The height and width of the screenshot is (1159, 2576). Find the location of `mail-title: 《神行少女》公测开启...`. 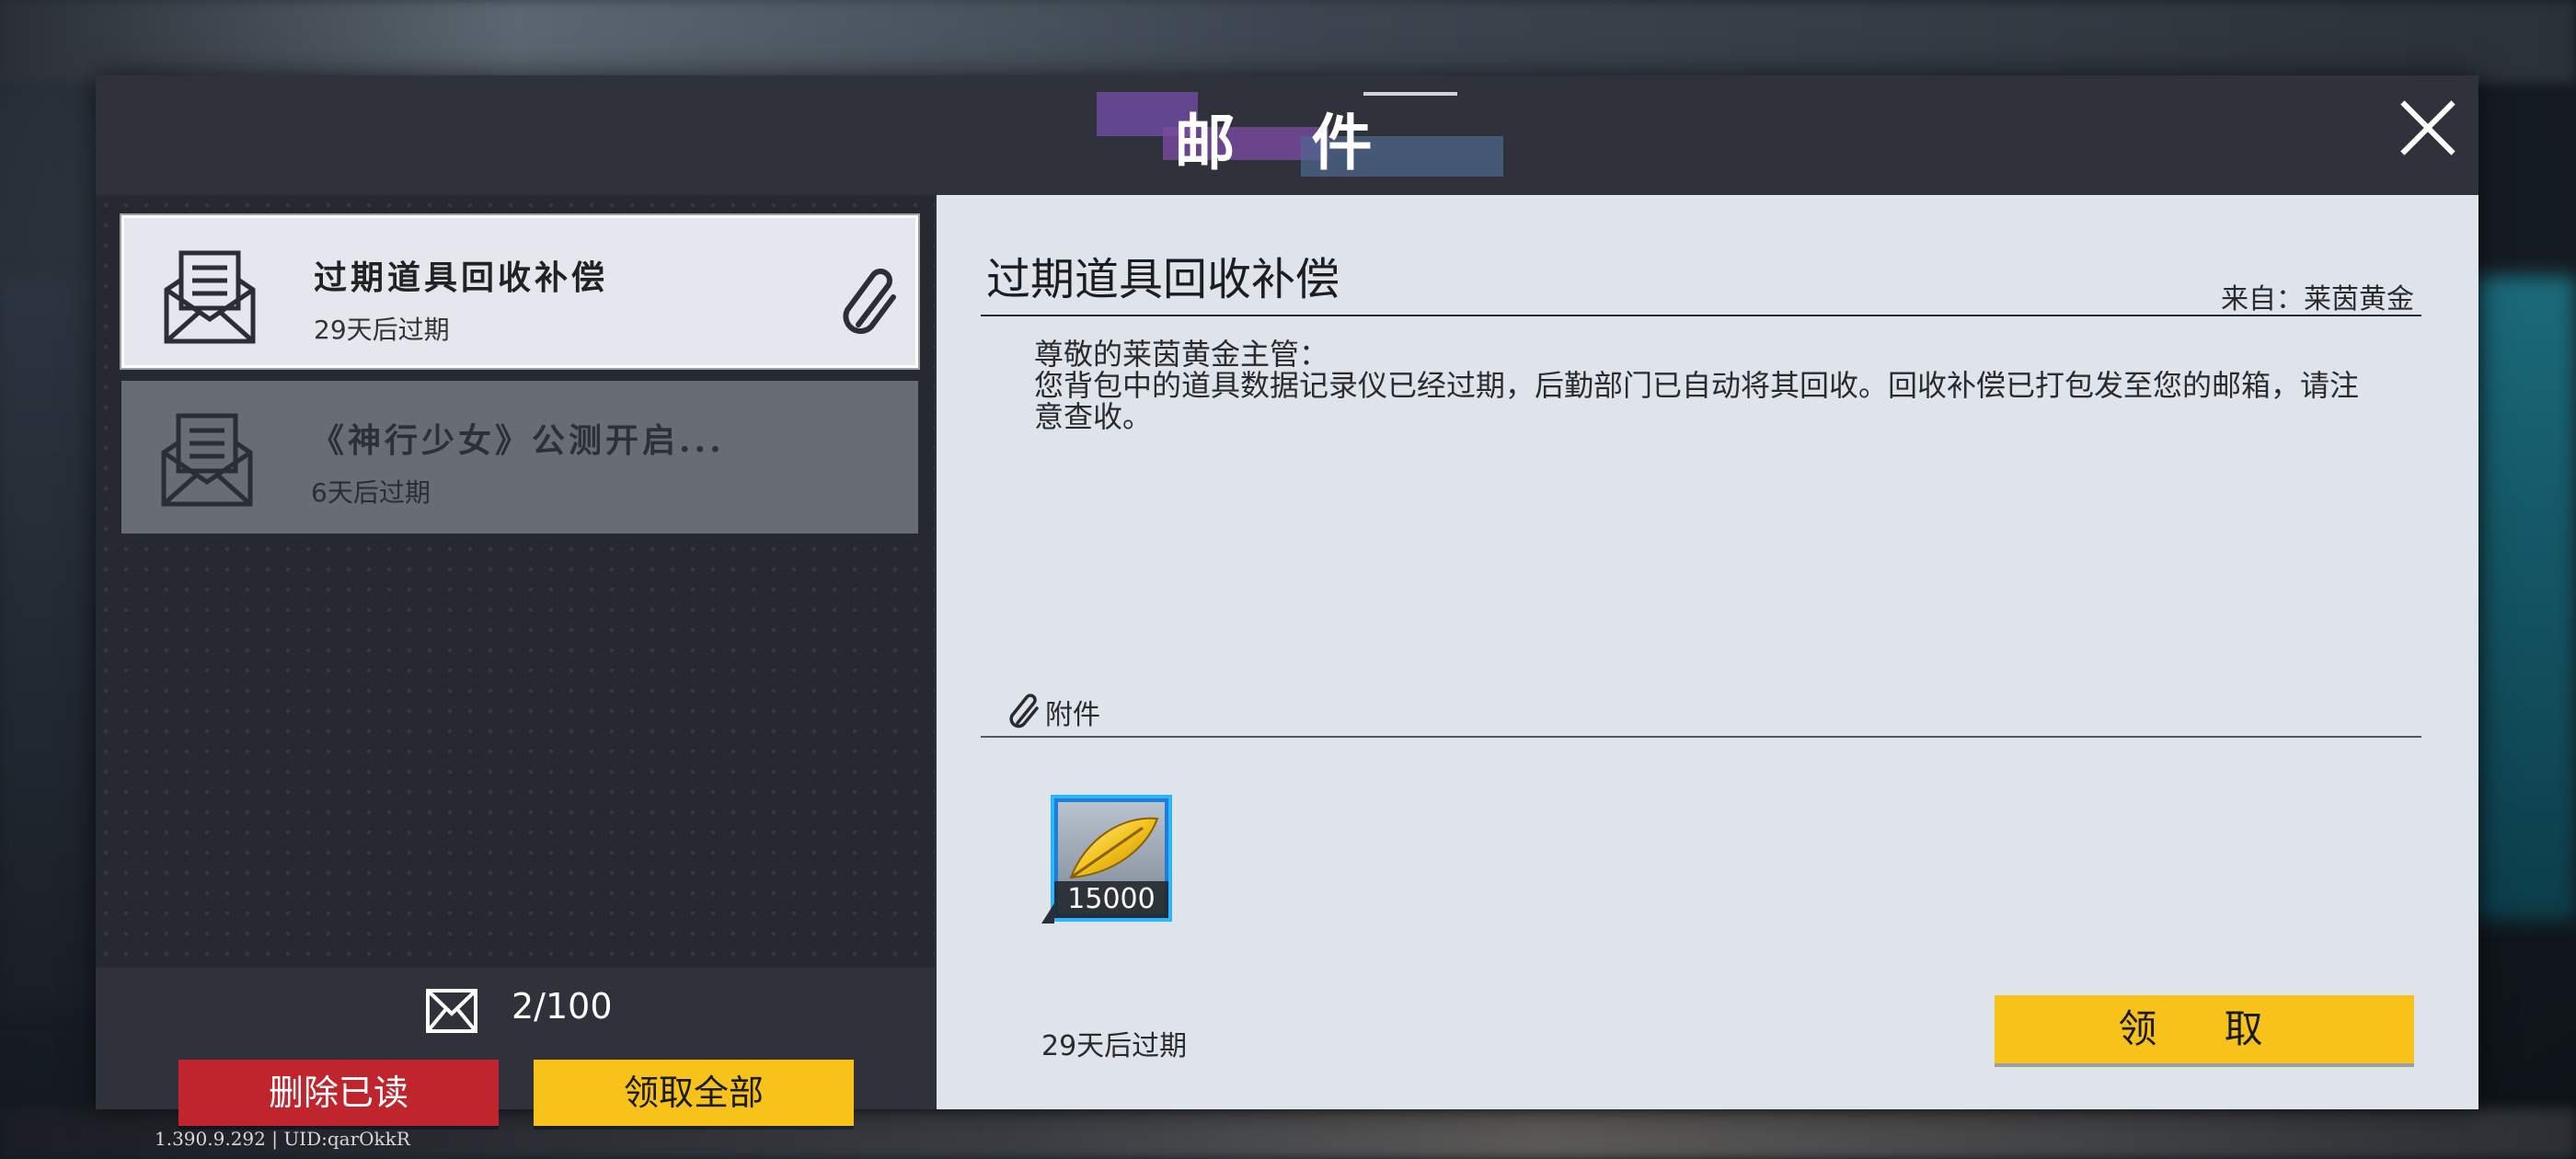

mail-title: 《神行少女》公测开启... is located at coordinates (518, 440).